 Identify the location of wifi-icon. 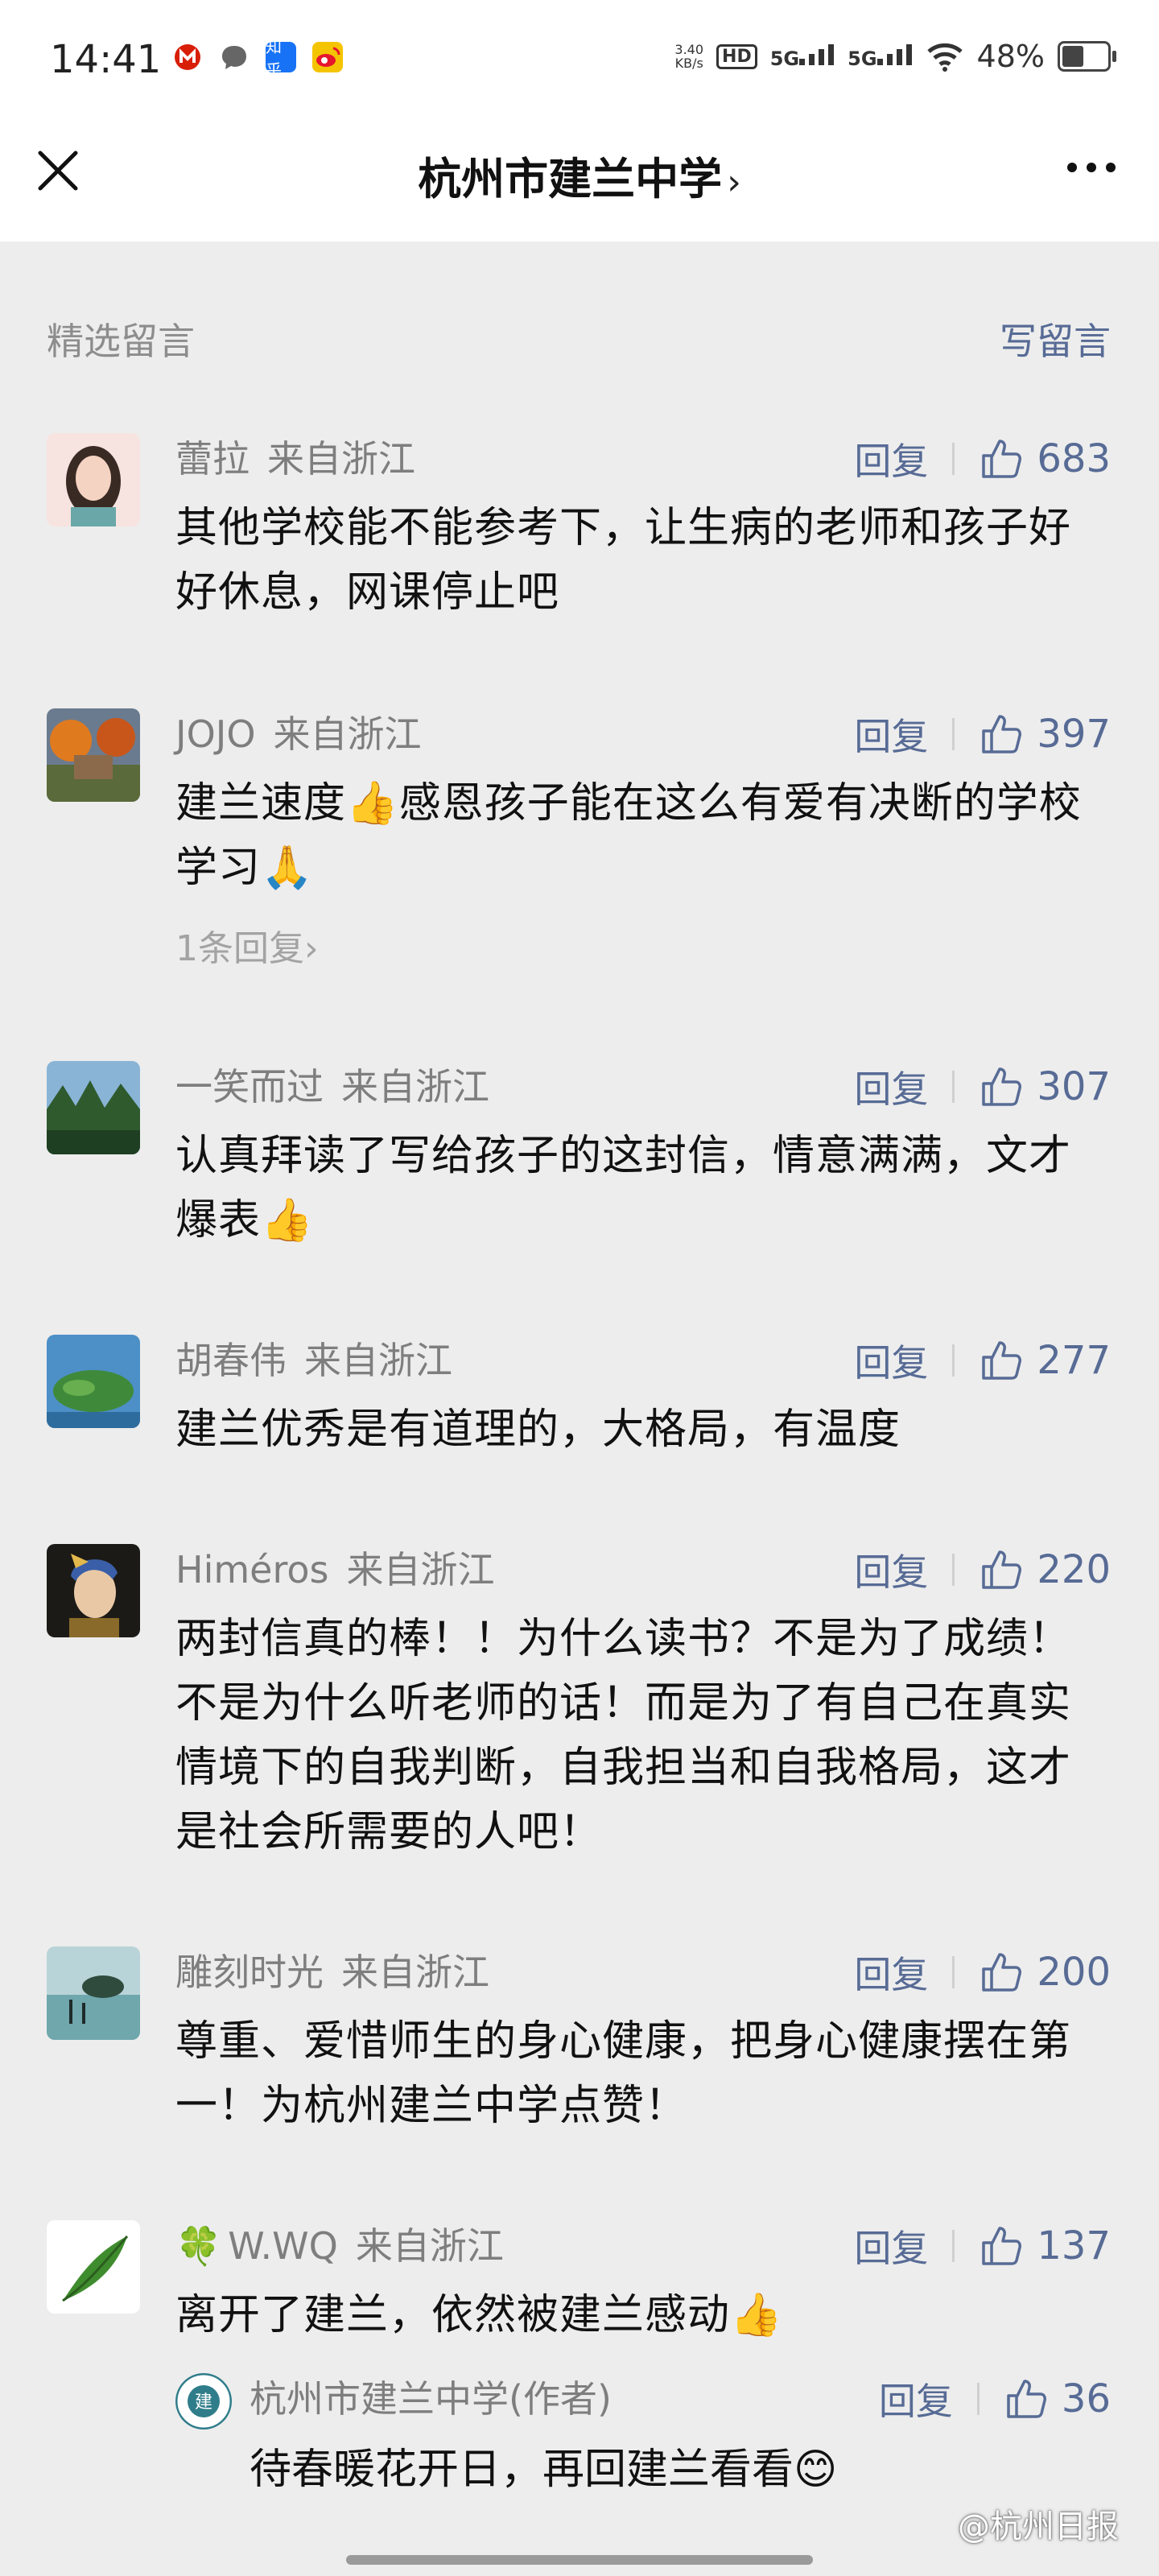
(944, 57).